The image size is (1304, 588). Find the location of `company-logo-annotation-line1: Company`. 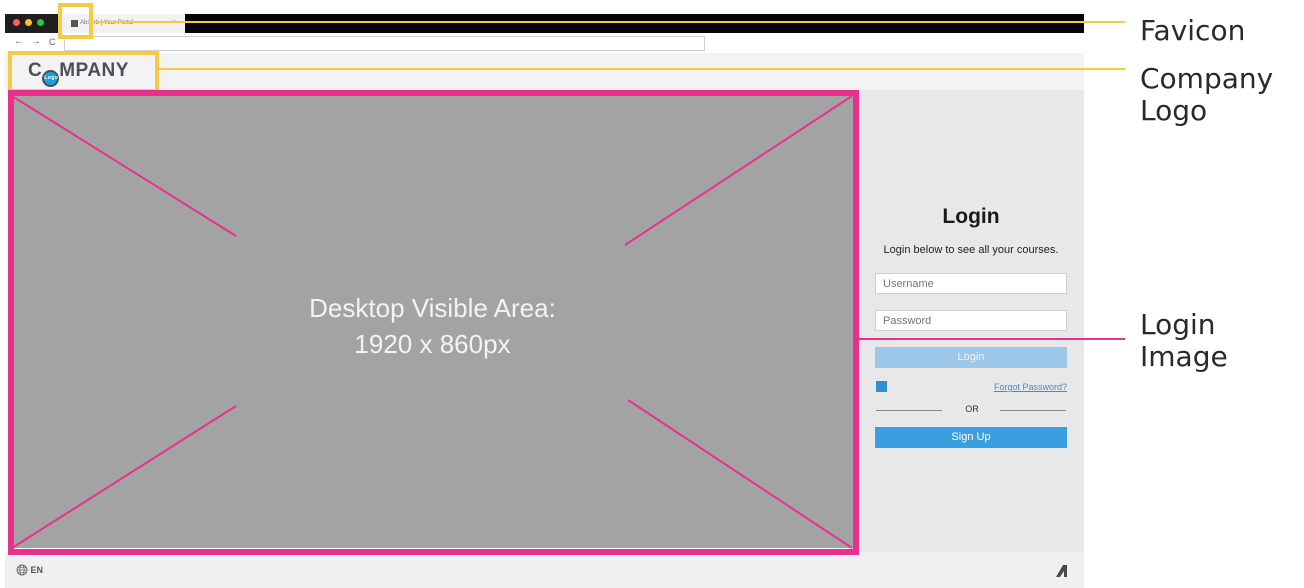

company-logo-annotation-line1: Company is located at coordinates (1207, 78).